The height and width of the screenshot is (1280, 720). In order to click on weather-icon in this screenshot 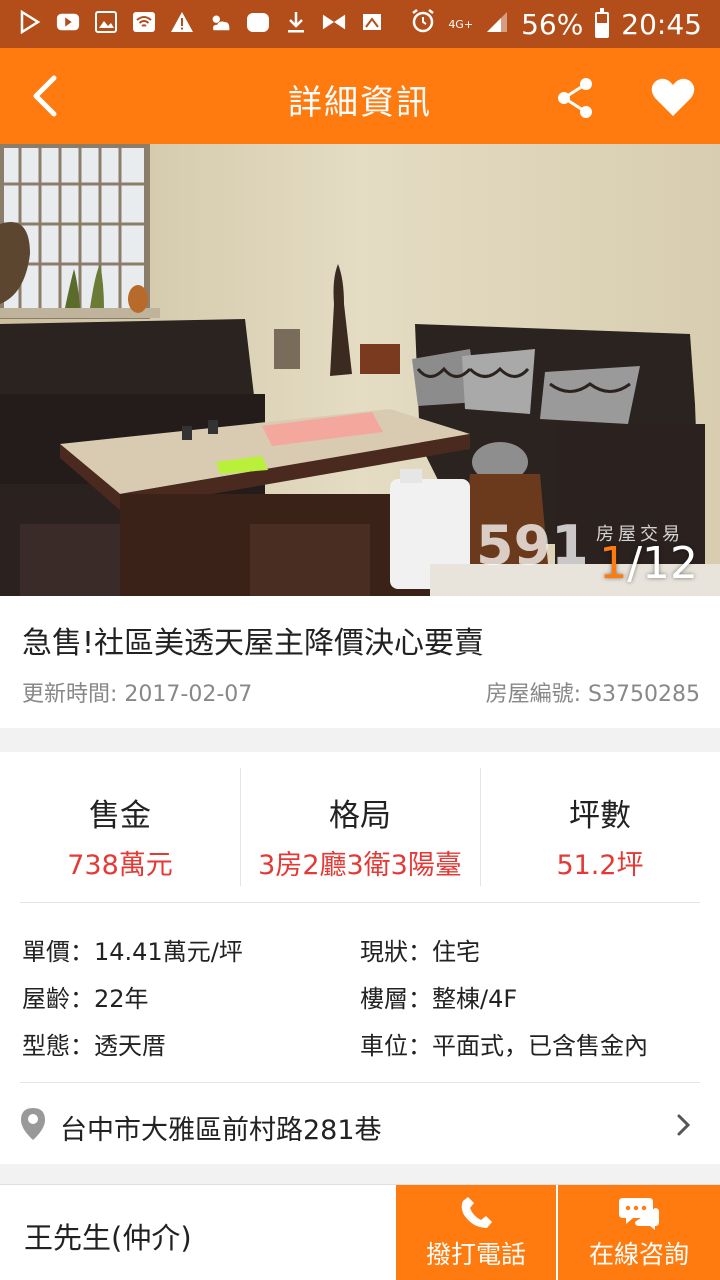, I will do `click(220, 22)`.